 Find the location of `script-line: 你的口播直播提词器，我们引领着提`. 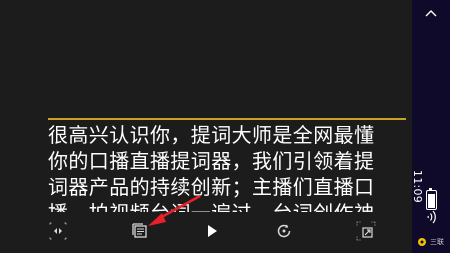

script-line: 你的口播直播提词器，我们引领着提 is located at coordinates (211, 161).